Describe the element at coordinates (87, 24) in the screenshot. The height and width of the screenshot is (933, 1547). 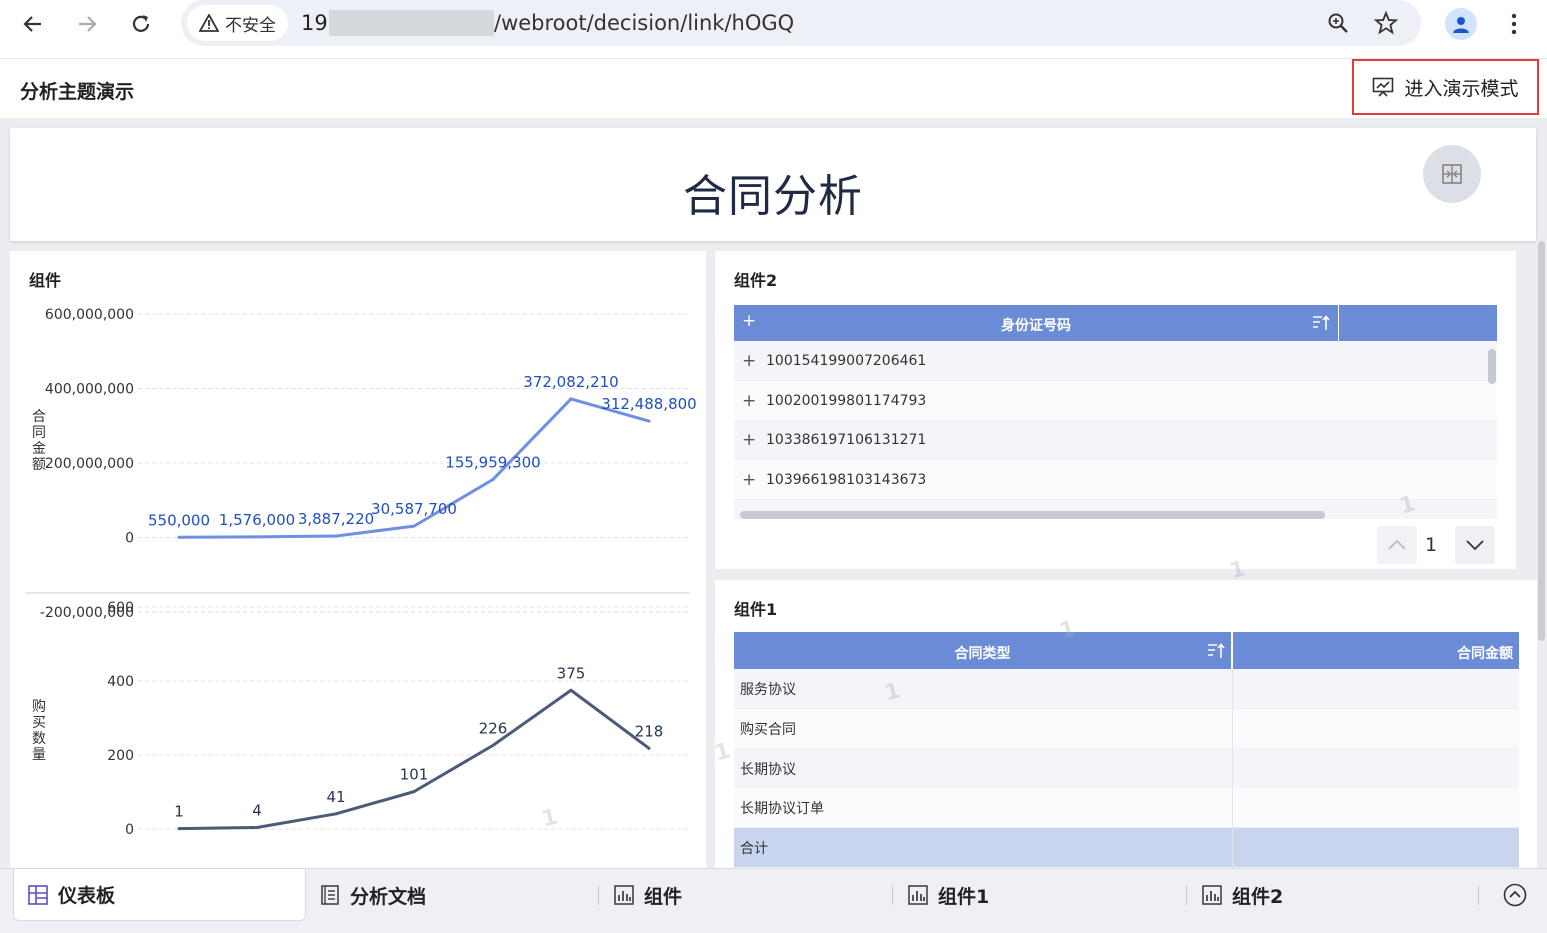
I see `forward-button` at that location.